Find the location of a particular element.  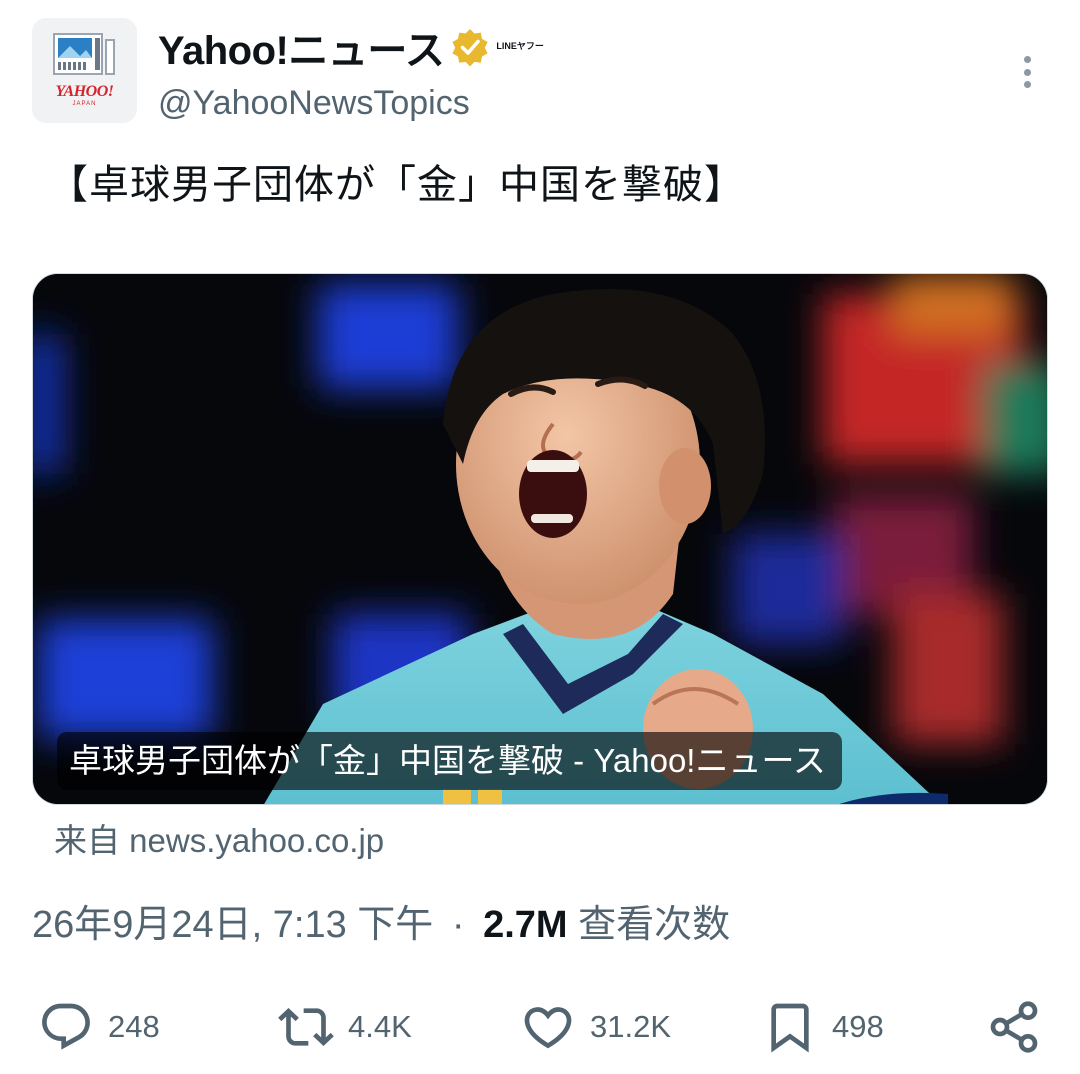

repost-icon is located at coordinates (306, 1027).